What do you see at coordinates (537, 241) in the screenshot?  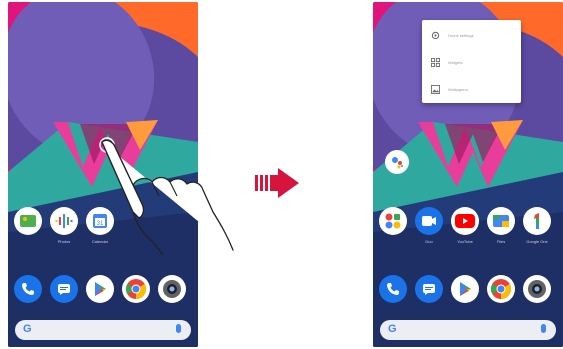 I see `app-label: Google One` at bounding box center [537, 241].